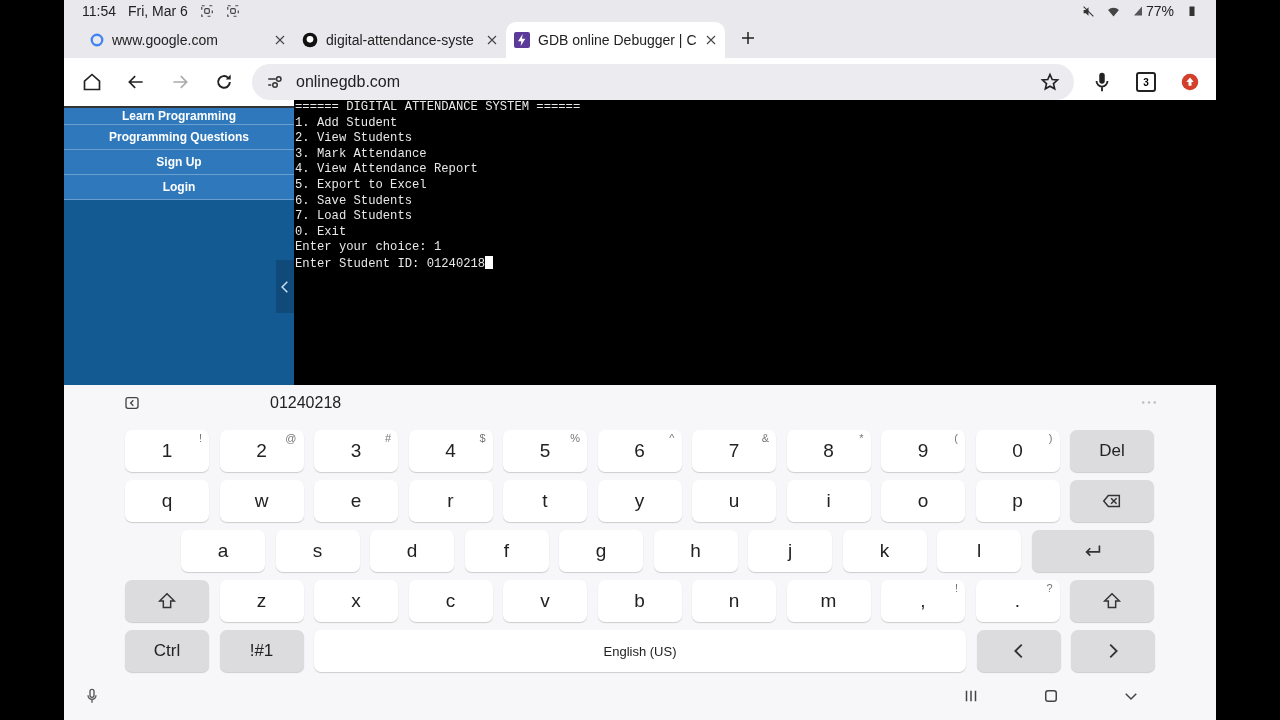  What do you see at coordinates (734, 501) in the screenshot?
I see `key: u` at bounding box center [734, 501].